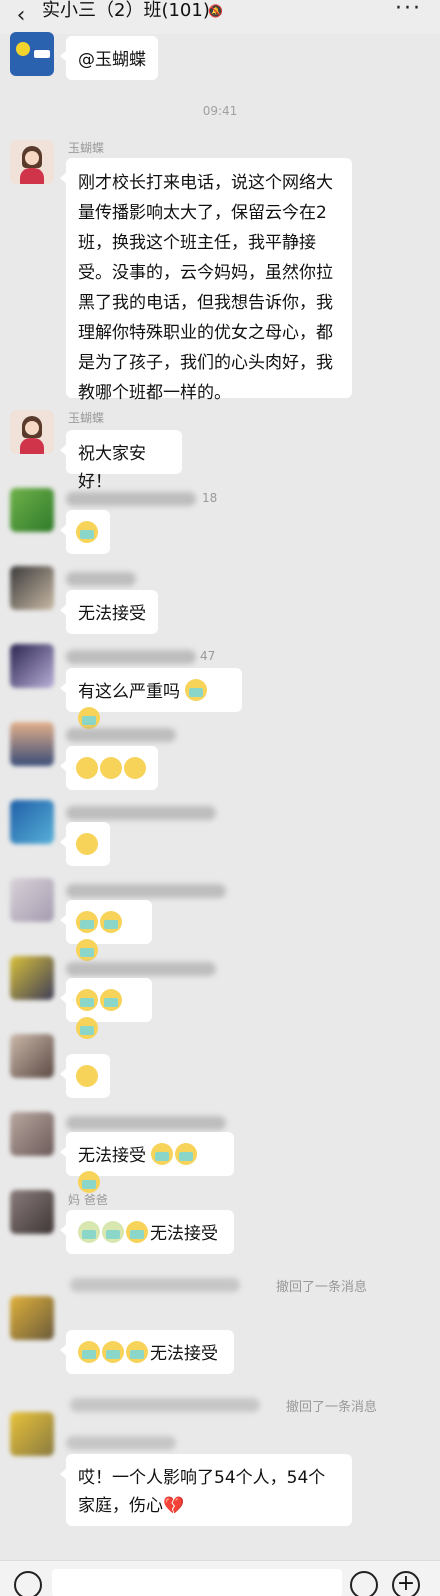 The width and height of the screenshot is (440, 1596). Describe the element at coordinates (129, 692) in the screenshot. I see `message-text: 有这么严重吗` at that location.